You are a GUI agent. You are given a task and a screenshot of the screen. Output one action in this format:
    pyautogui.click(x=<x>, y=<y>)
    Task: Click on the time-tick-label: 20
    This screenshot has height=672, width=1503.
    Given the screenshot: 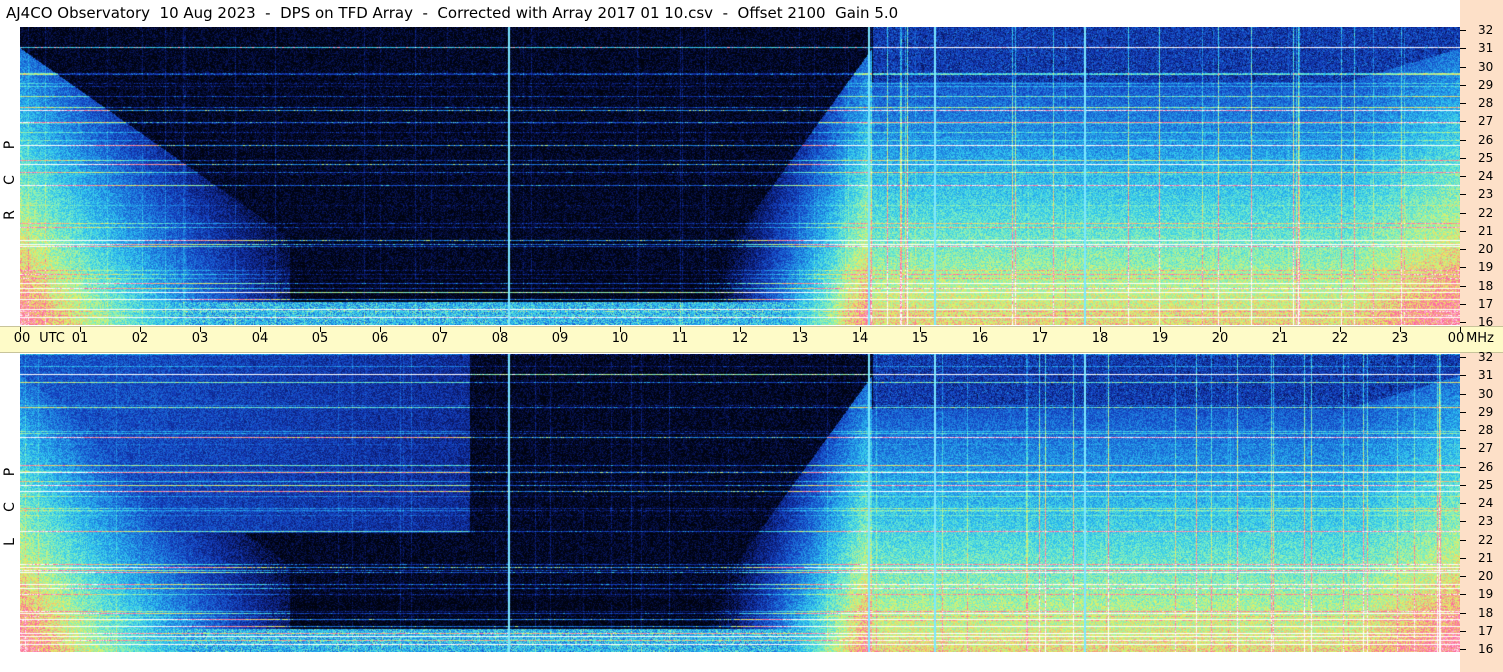 What is the action you would take?
    pyautogui.click(x=1220, y=338)
    